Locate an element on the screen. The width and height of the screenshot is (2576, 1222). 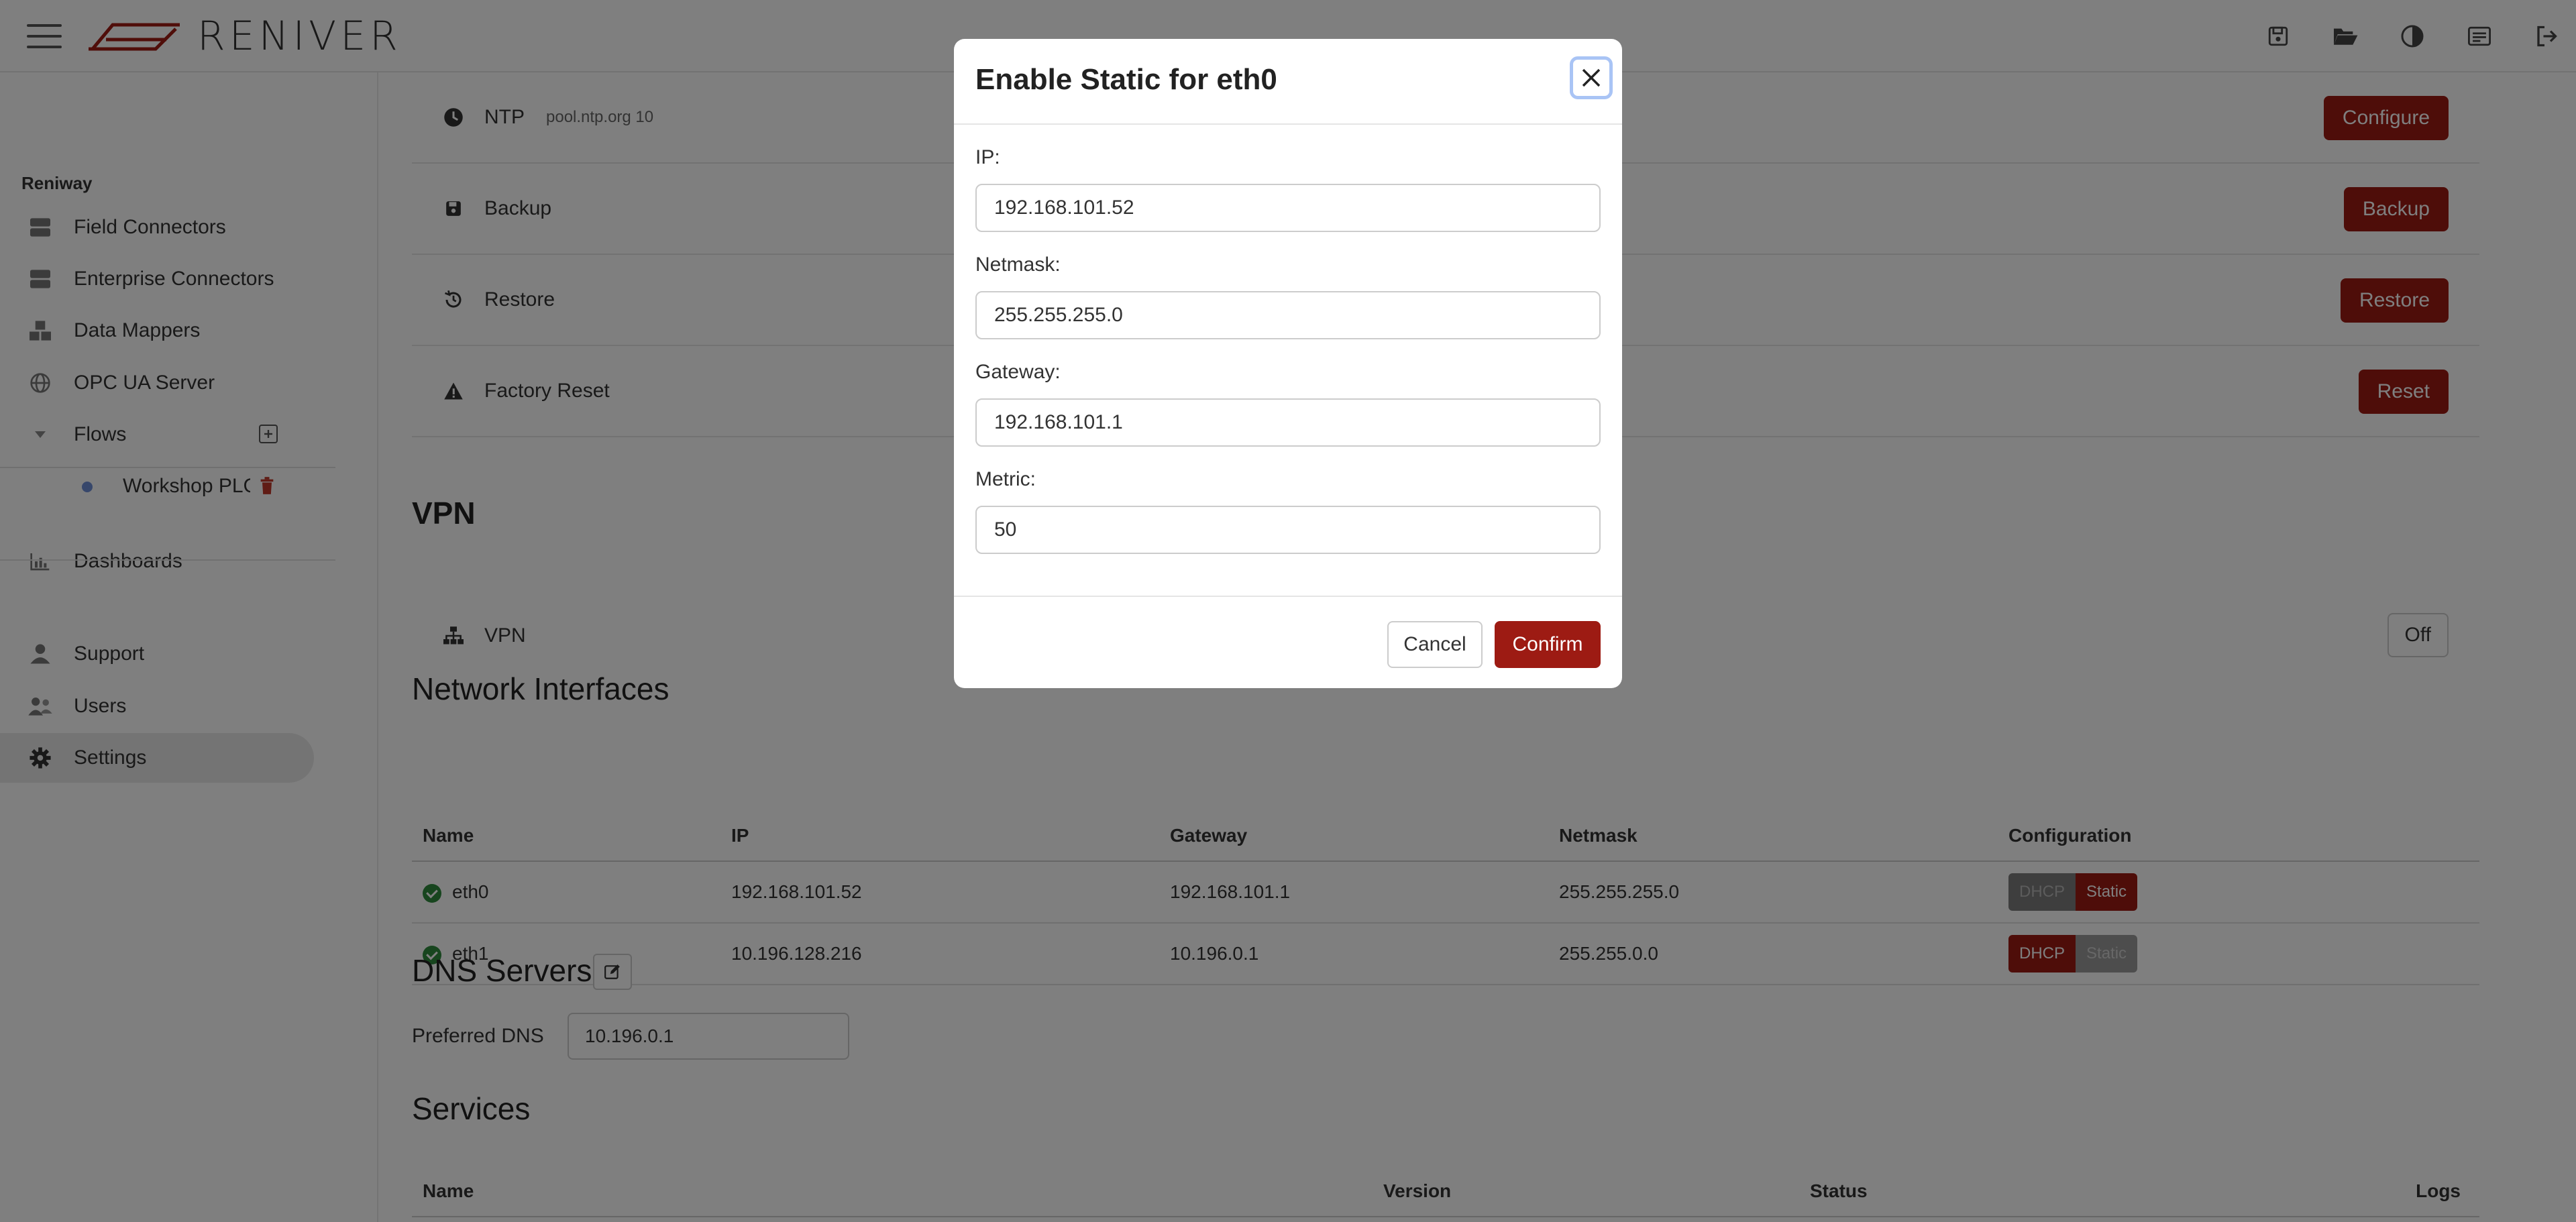
netmask-field: 255.255.255.0 is located at coordinates (1288, 315).